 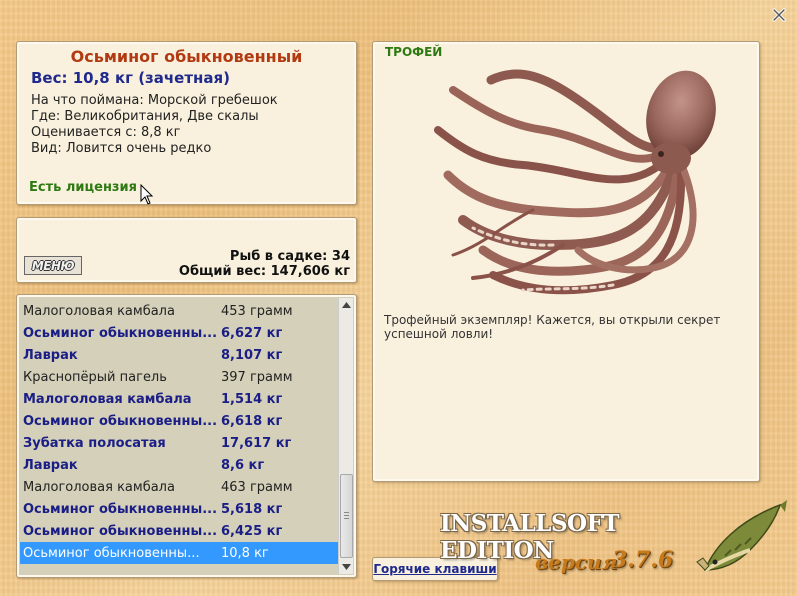 I want to click on arrow-up-icon, so click(x=346, y=305).